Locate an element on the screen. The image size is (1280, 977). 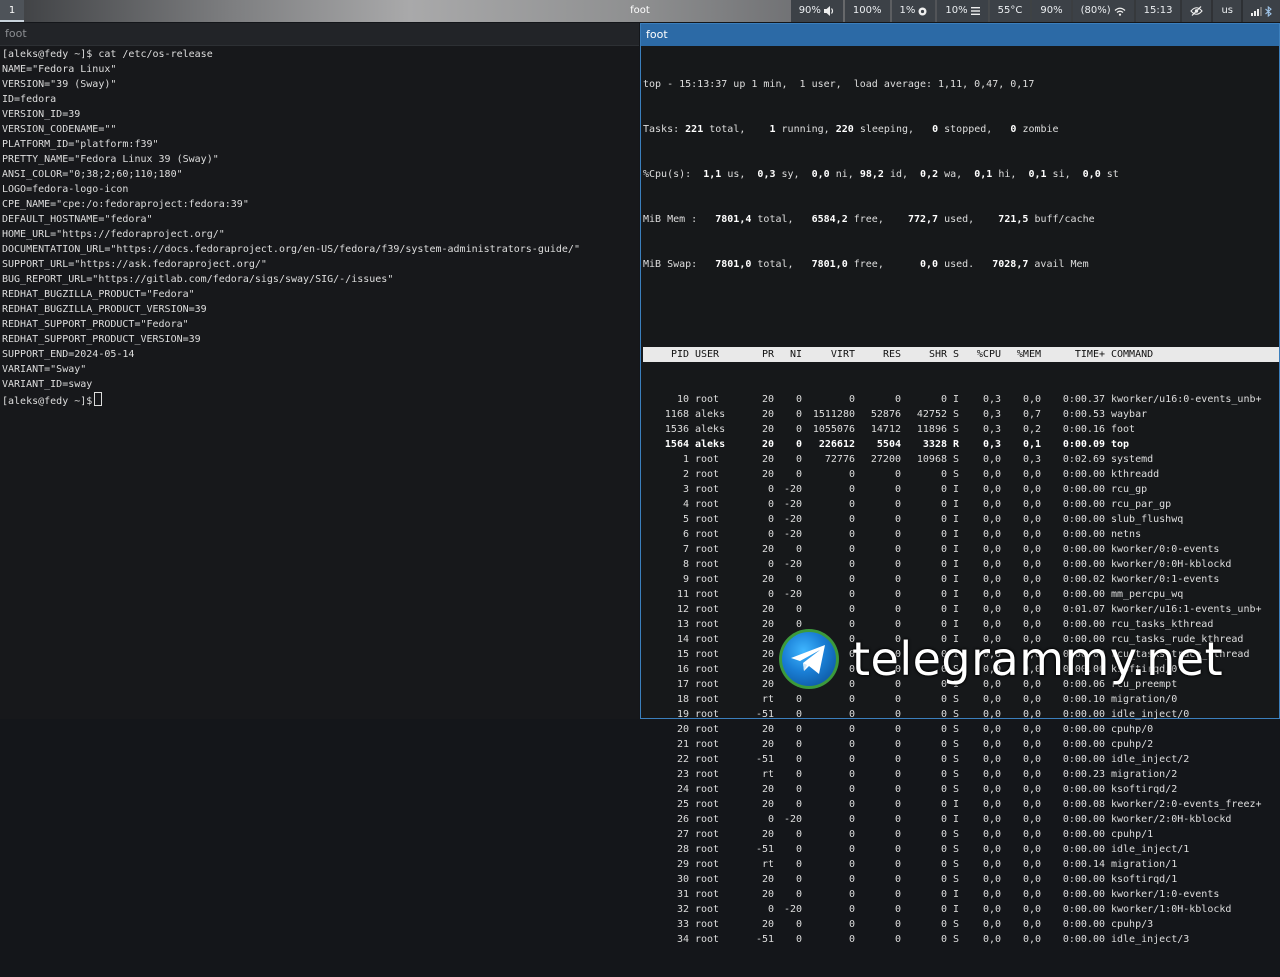
table-cell: 14 is located at coordinates (682, 639).